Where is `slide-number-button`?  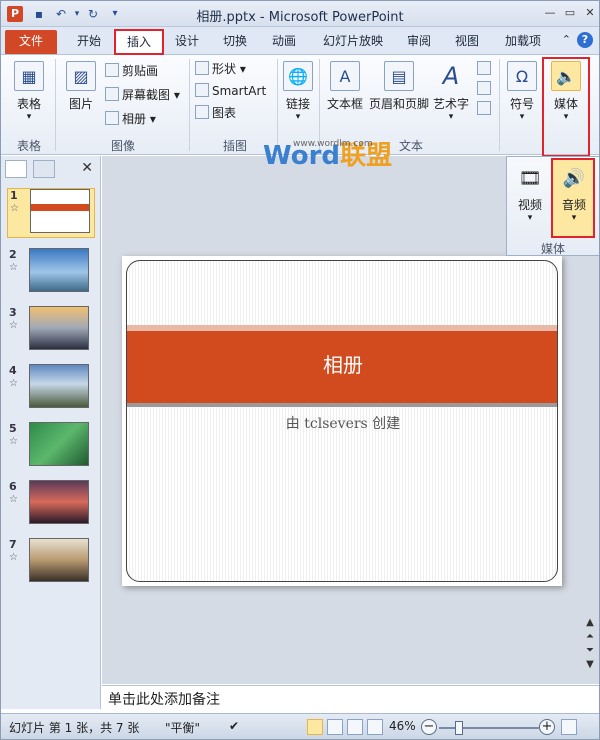 slide-number-button is located at coordinates (485, 89).